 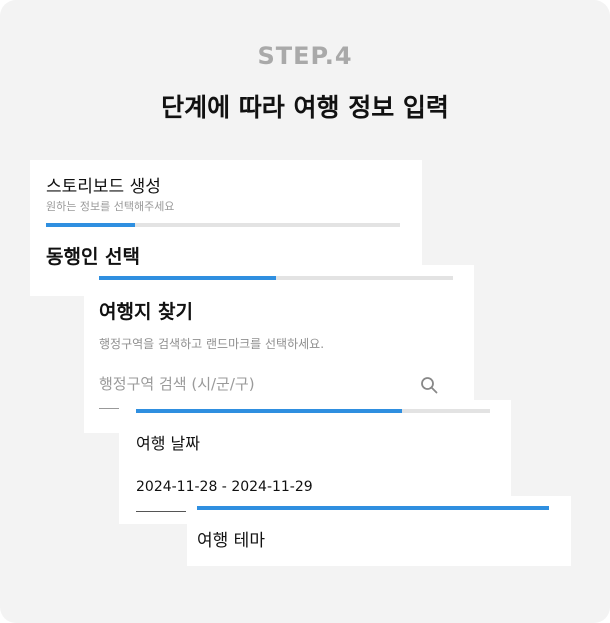 What do you see at coordinates (168, 443) in the screenshot?
I see `dates-title: 여행 날짜` at bounding box center [168, 443].